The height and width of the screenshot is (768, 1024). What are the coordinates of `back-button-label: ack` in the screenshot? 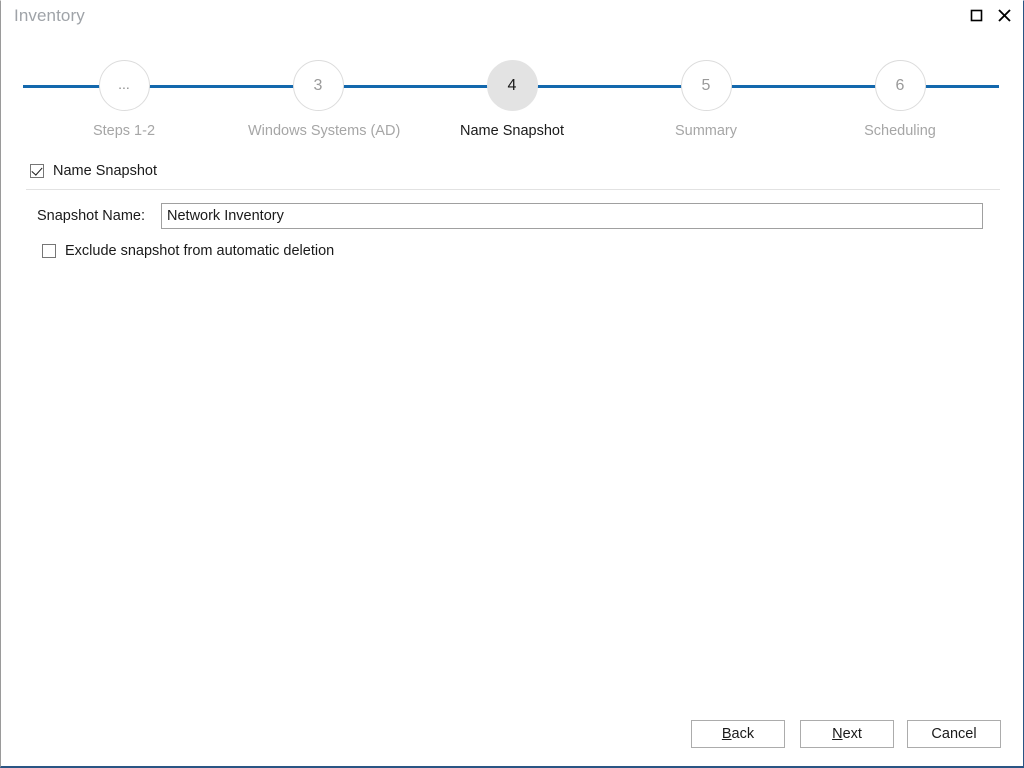 It's located at (743, 734).